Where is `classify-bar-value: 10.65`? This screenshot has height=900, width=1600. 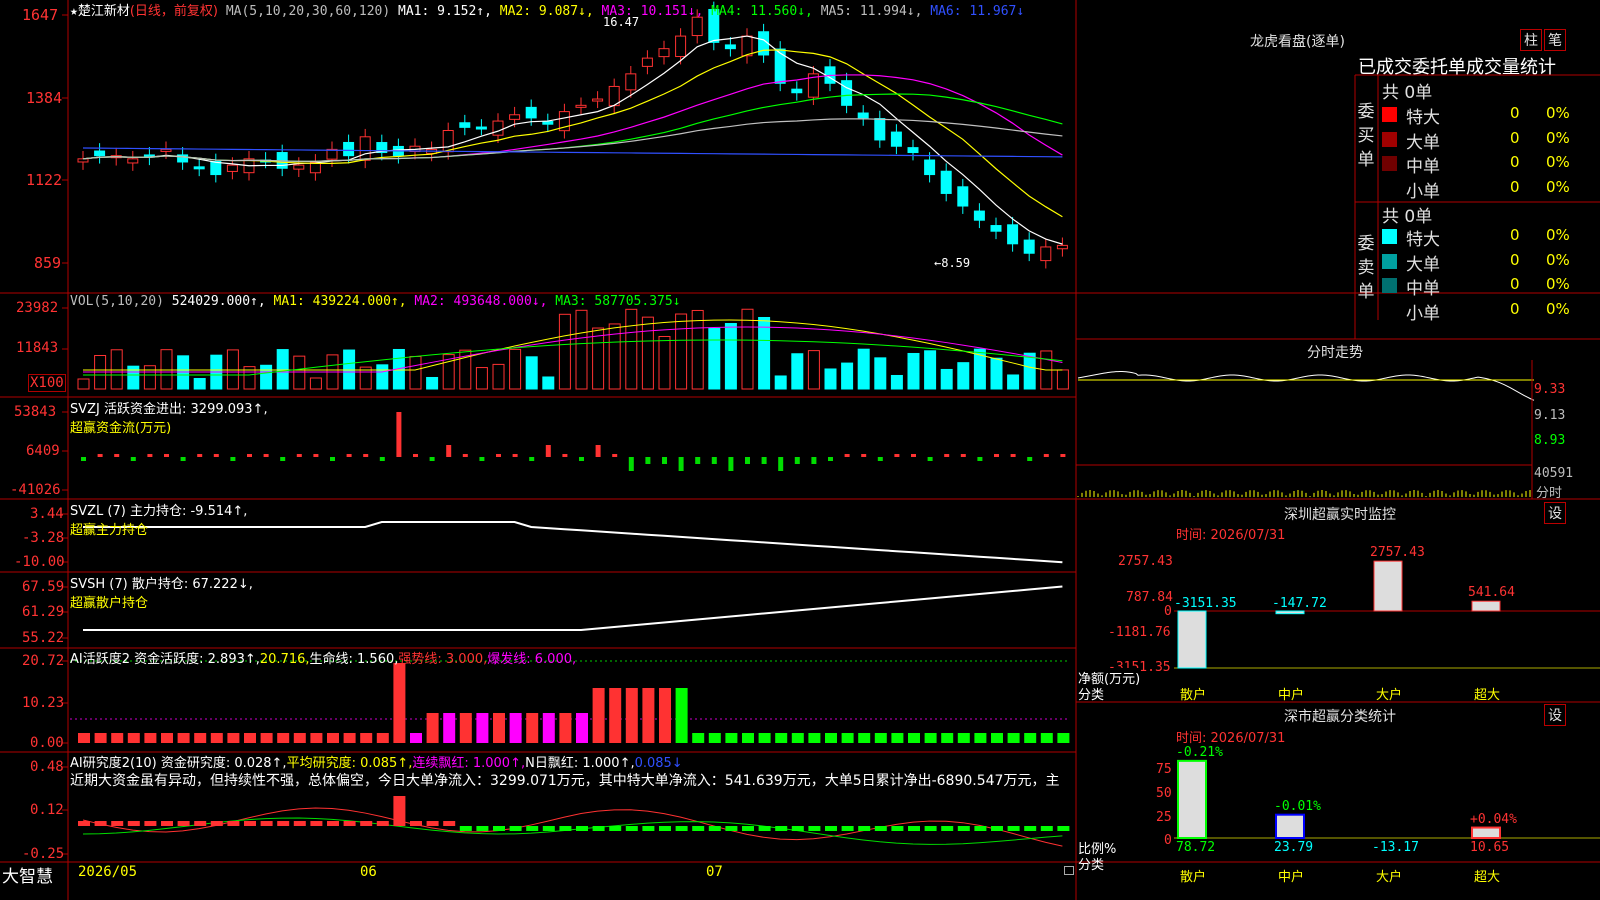 classify-bar-value: 10.65 is located at coordinates (1490, 847).